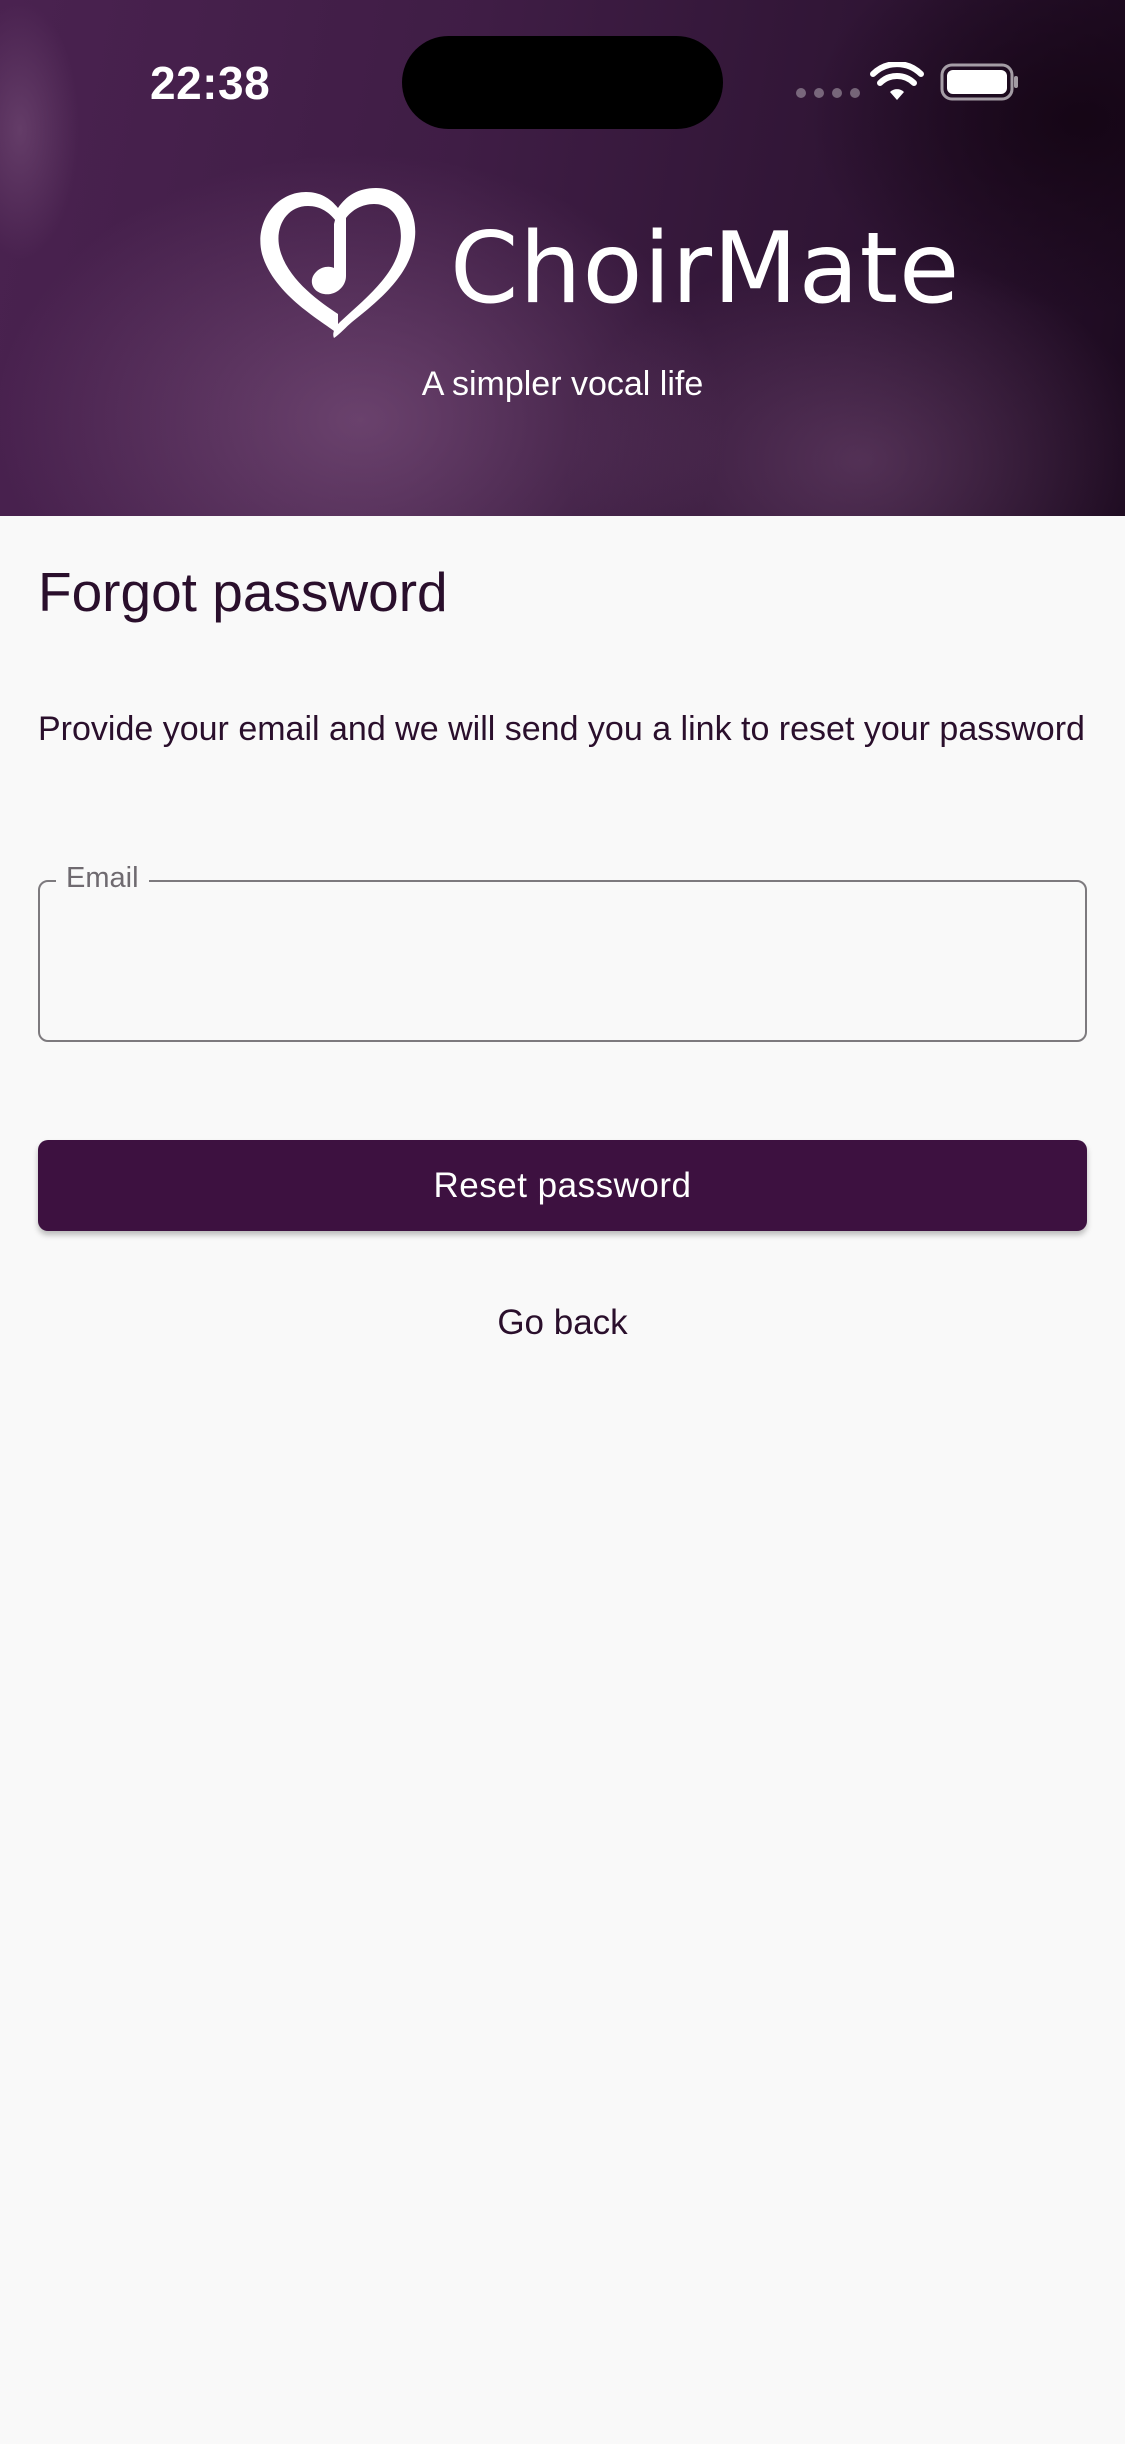 The width and height of the screenshot is (1125, 2444). Describe the element at coordinates (705, 269) in the screenshot. I see `brand-name: ChoirMate` at that location.